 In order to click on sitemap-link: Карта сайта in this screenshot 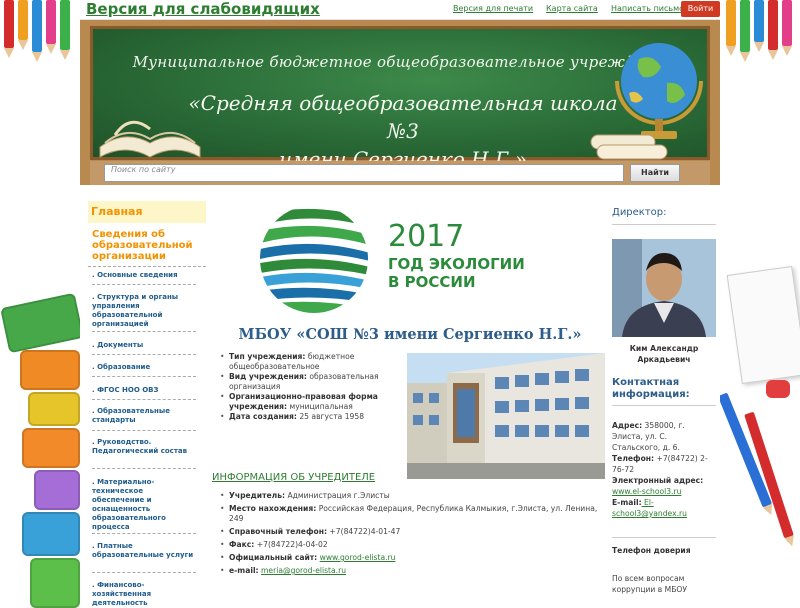, I will do `click(572, 8)`.